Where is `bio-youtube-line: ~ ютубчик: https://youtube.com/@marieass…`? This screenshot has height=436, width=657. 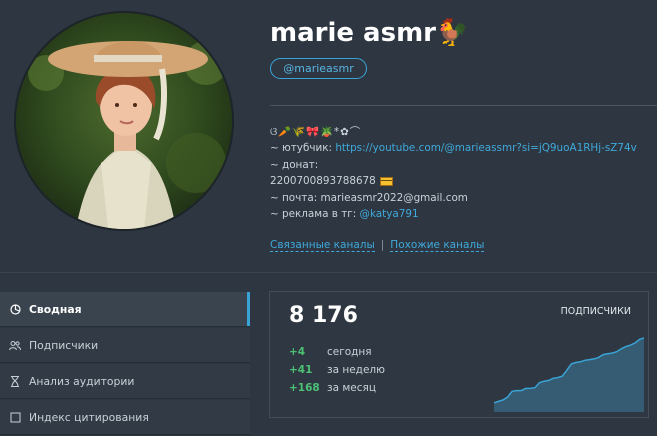 bio-youtube-line: ~ ютубчик: https://youtube.com/@marieass… is located at coordinates (453, 148).